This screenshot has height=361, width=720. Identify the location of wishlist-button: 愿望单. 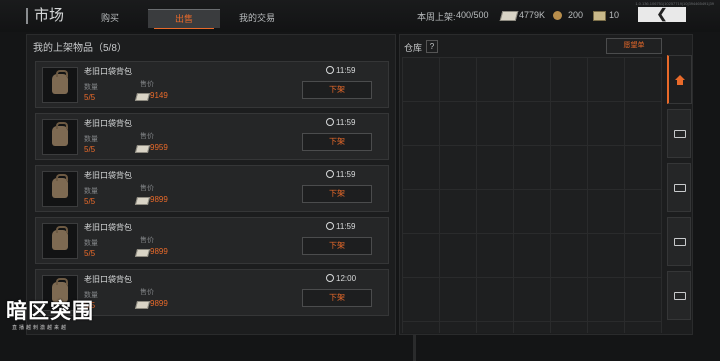
(634, 46).